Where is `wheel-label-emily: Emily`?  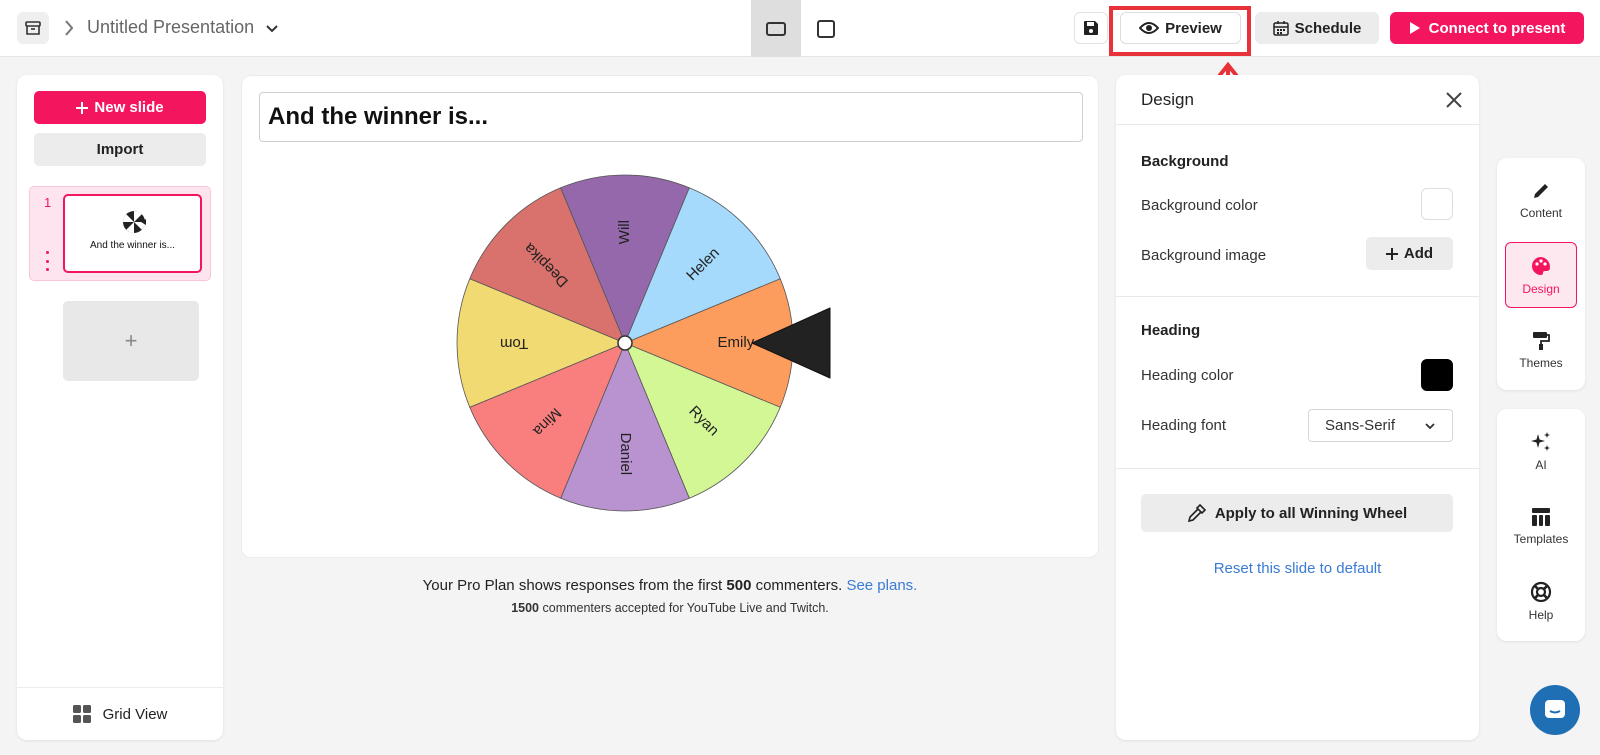
wheel-label-emily: Emily is located at coordinates (736, 342).